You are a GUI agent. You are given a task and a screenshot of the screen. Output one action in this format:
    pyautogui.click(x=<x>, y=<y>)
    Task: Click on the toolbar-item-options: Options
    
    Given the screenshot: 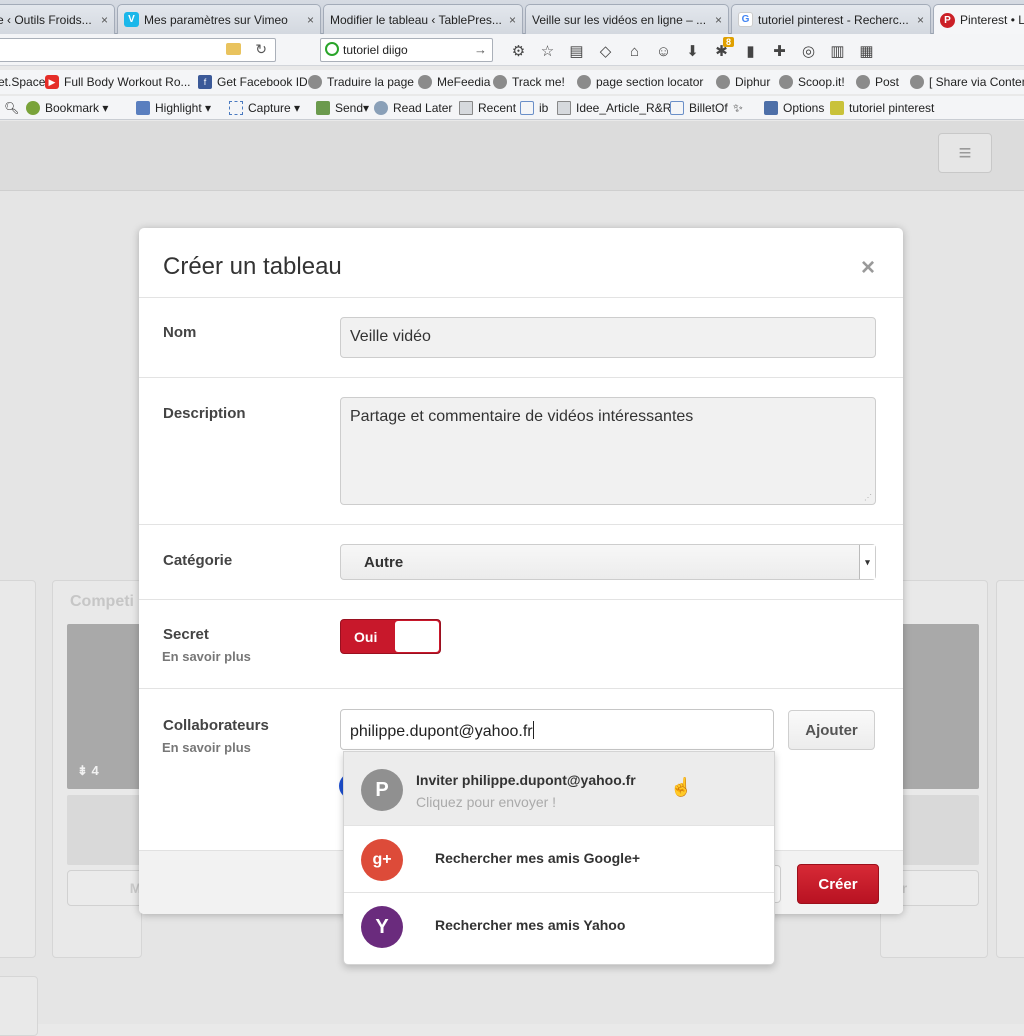 What is the action you would take?
    pyautogui.click(x=794, y=108)
    